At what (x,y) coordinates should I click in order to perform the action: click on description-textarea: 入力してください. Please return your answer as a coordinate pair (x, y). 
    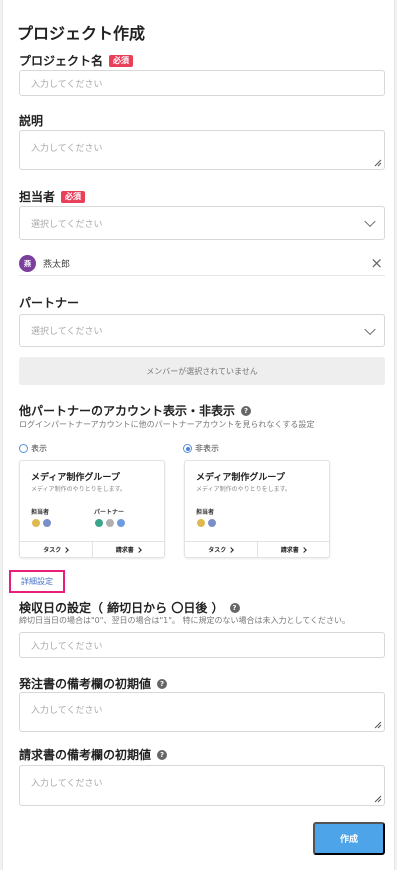
    Looking at the image, I should click on (202, 150).